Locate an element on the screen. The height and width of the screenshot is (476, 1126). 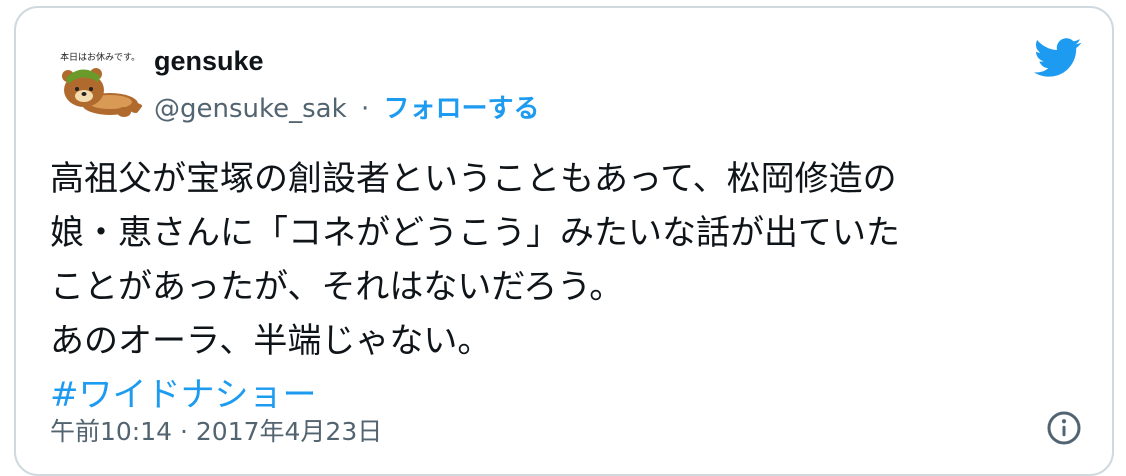
tweet-timestamp: 午前10:14 · 2017年4月23日 is located at coordinates (216, 430).